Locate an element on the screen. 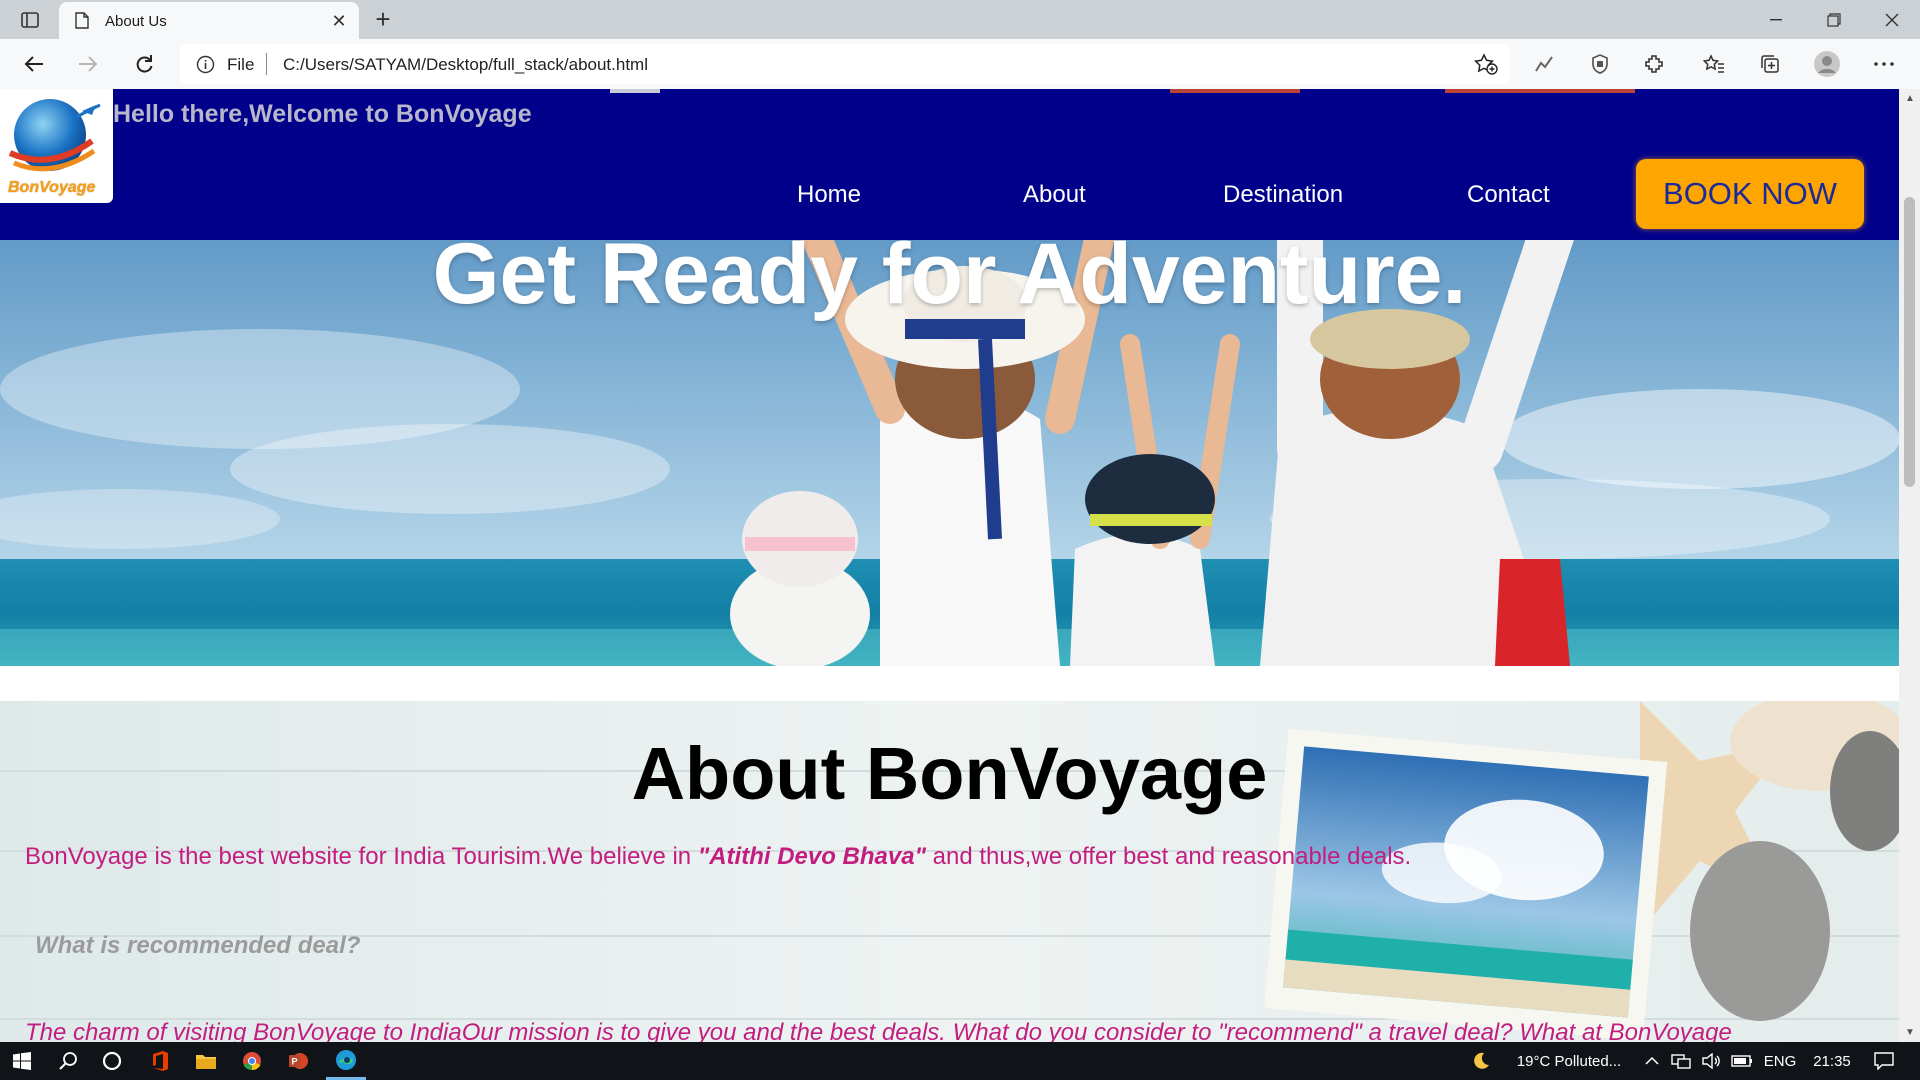 This screenshot has width=1920, height=1080. about-title: About BonVoyage is located at coordinates (949, 773).